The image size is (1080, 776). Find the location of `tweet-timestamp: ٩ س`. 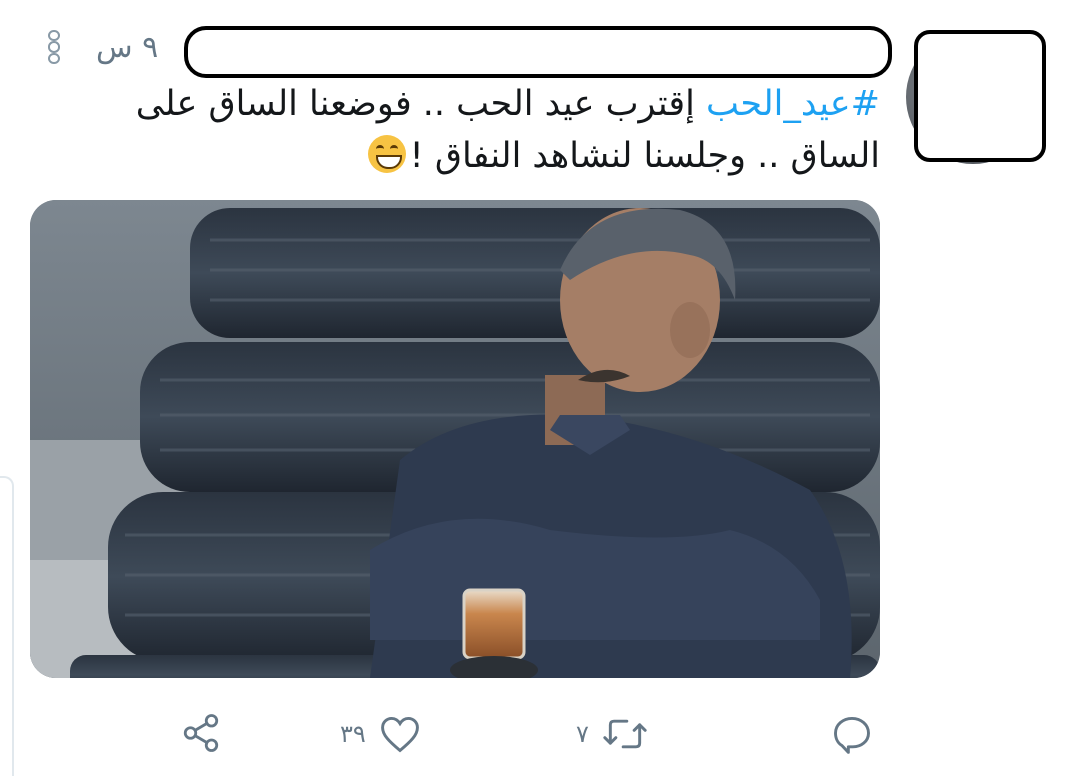

tweet-timestamp: ٩ س is located at coordinates (127, 47).